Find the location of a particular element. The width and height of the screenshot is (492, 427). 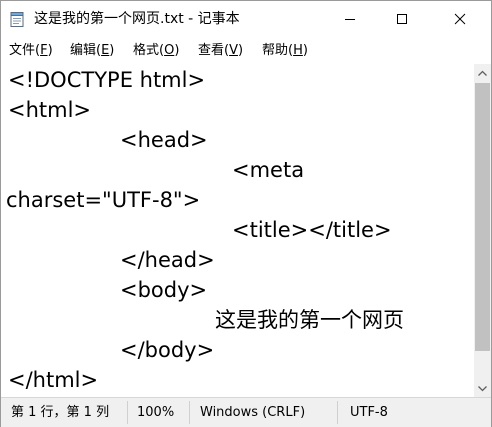

status-bar: 第 1 行，第 1 列 100% Windows (CRLF) UTF-8 is located at coordinates (246, 412).